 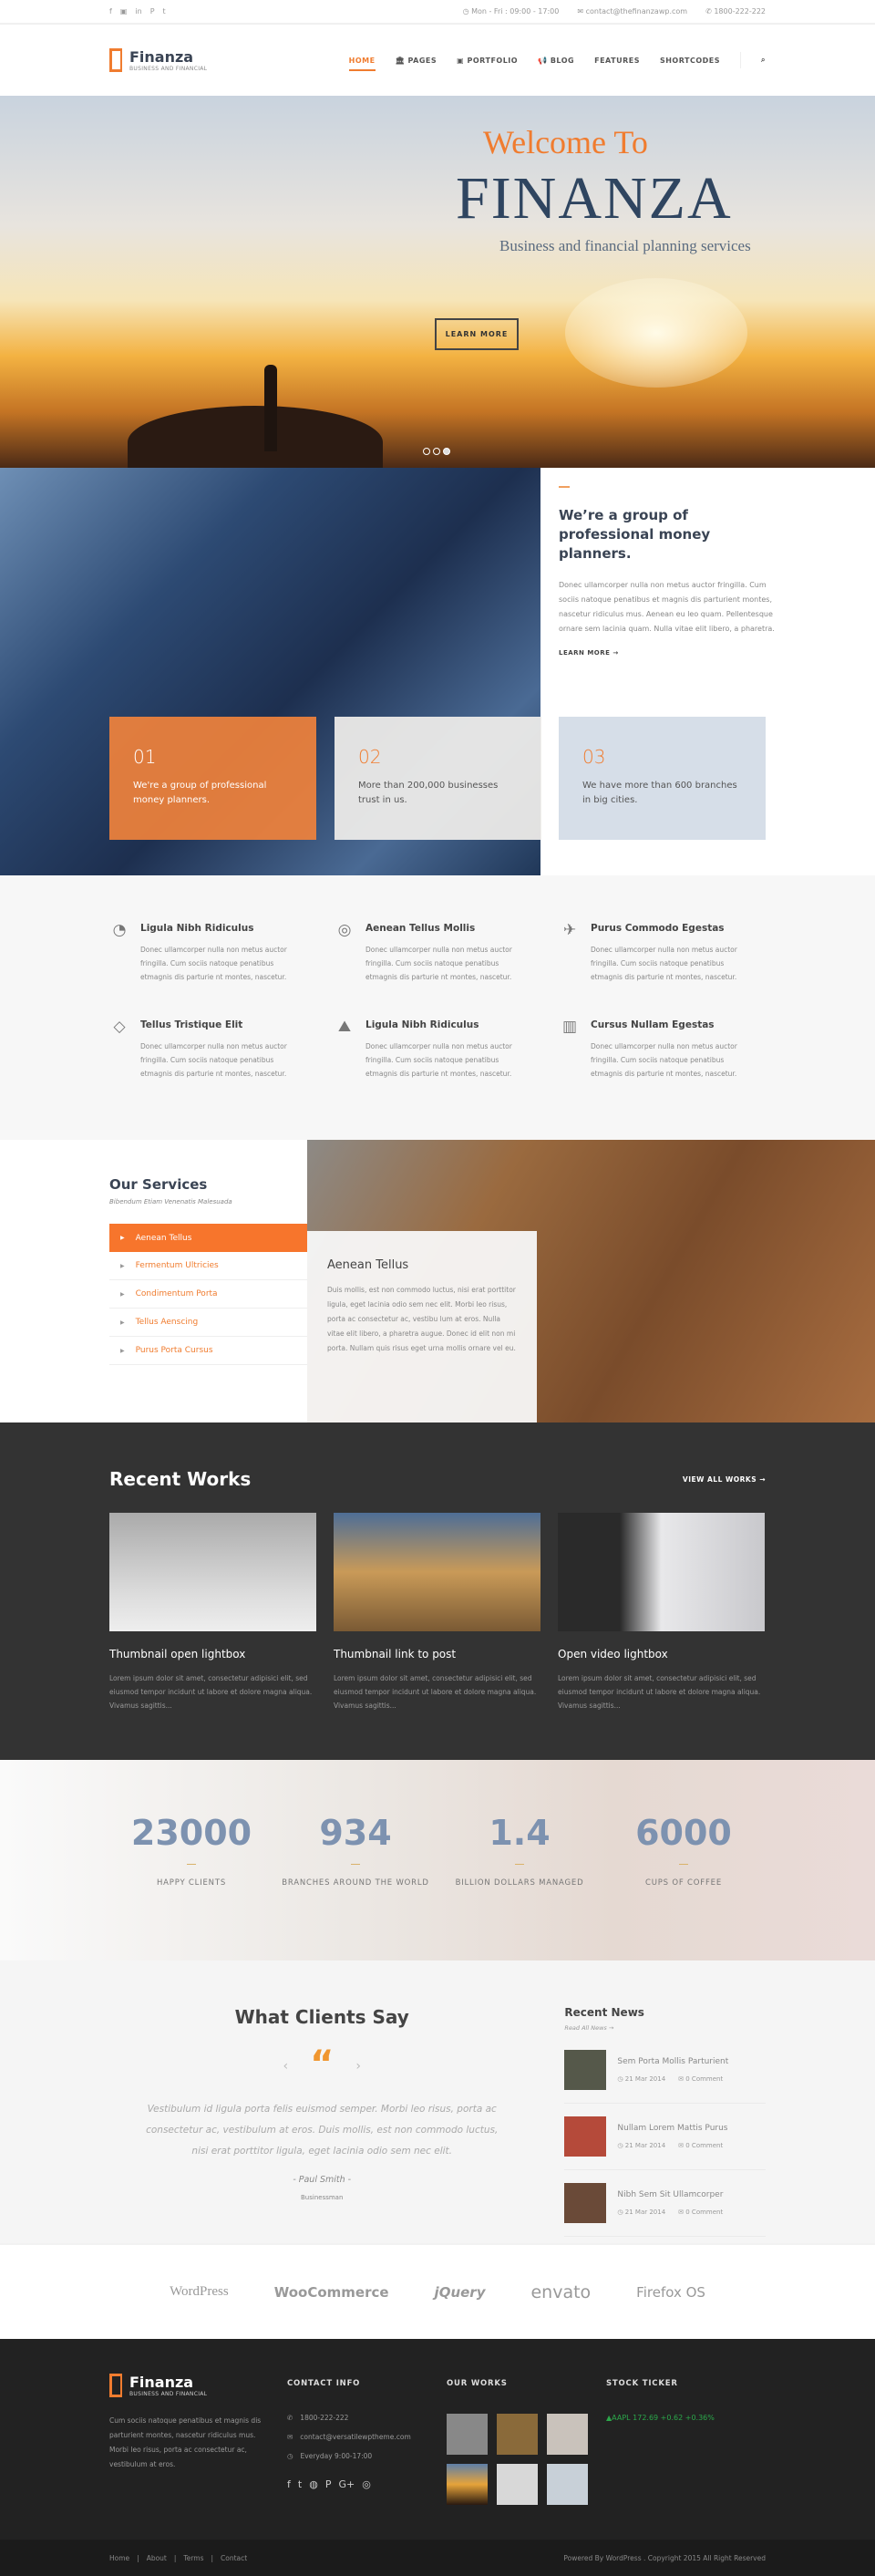 What do you see at coordinates (208, 1323) in the screenshot?
I see `service-tab: ▶ Tellus Aenscing` at bounding box center [208, 1323].